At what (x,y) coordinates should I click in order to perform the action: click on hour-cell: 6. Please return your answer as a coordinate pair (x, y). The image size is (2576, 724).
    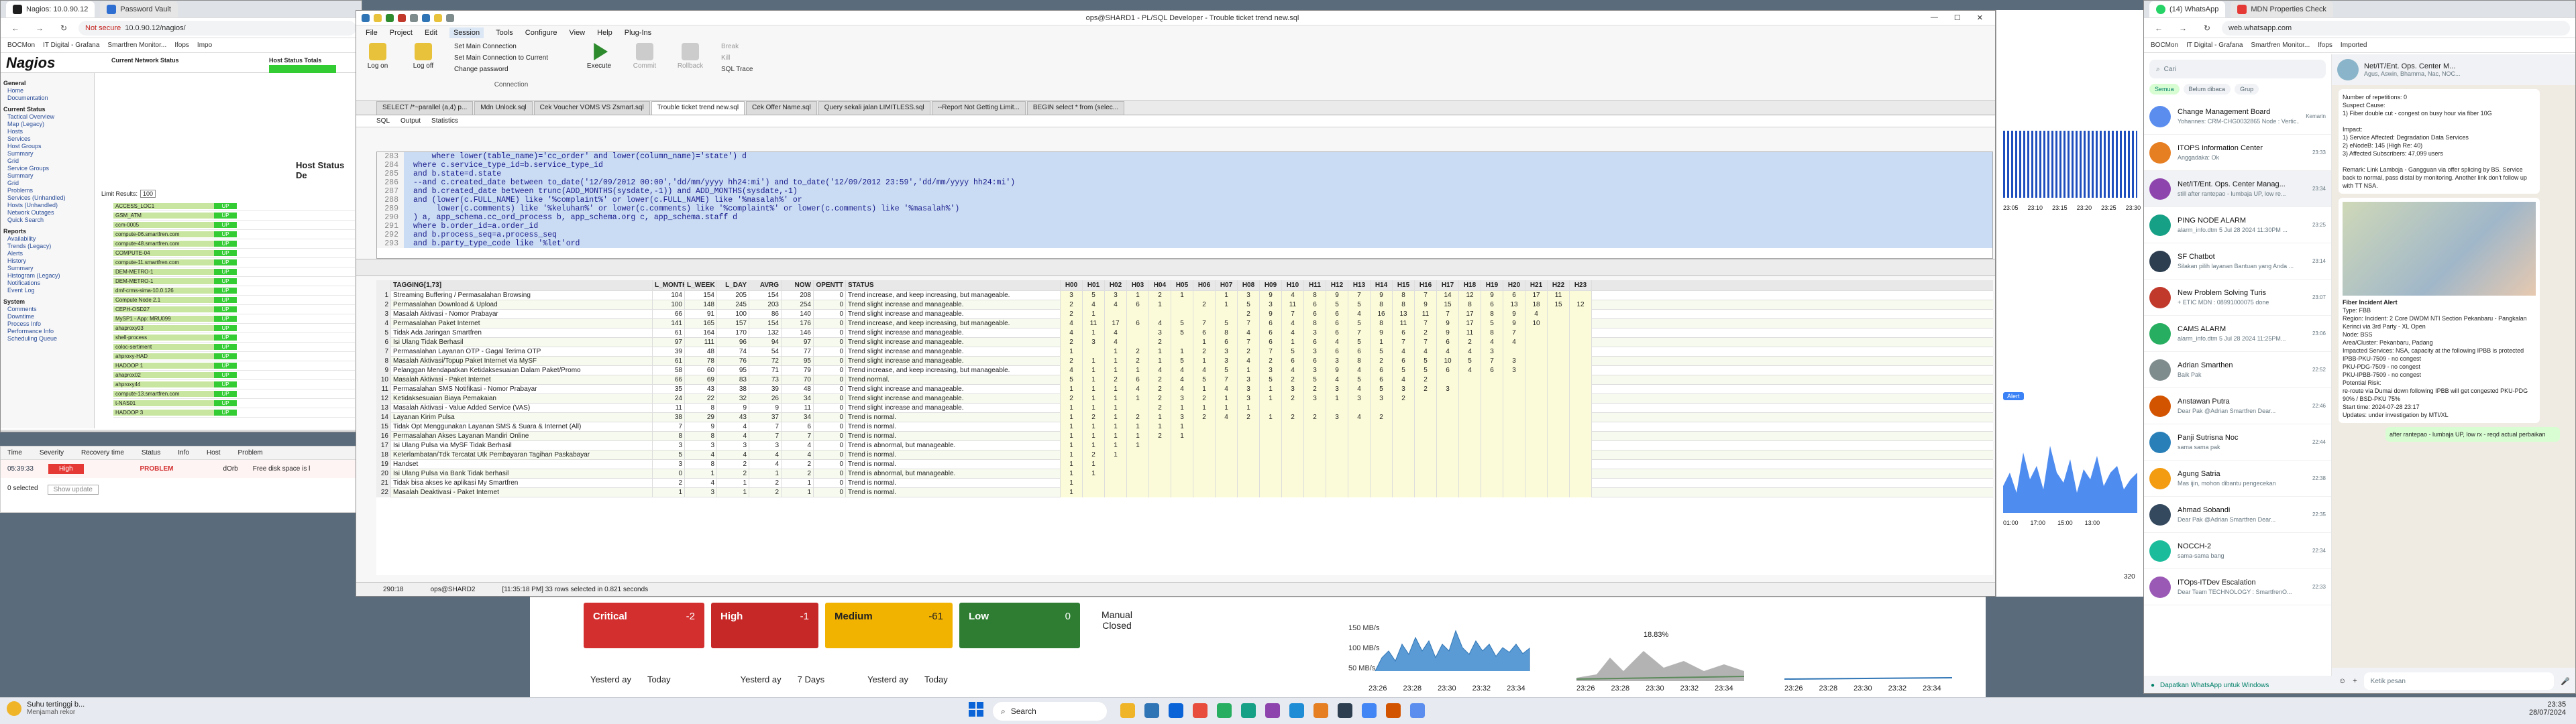
    Looking at the image, I should click on (1138, 380).